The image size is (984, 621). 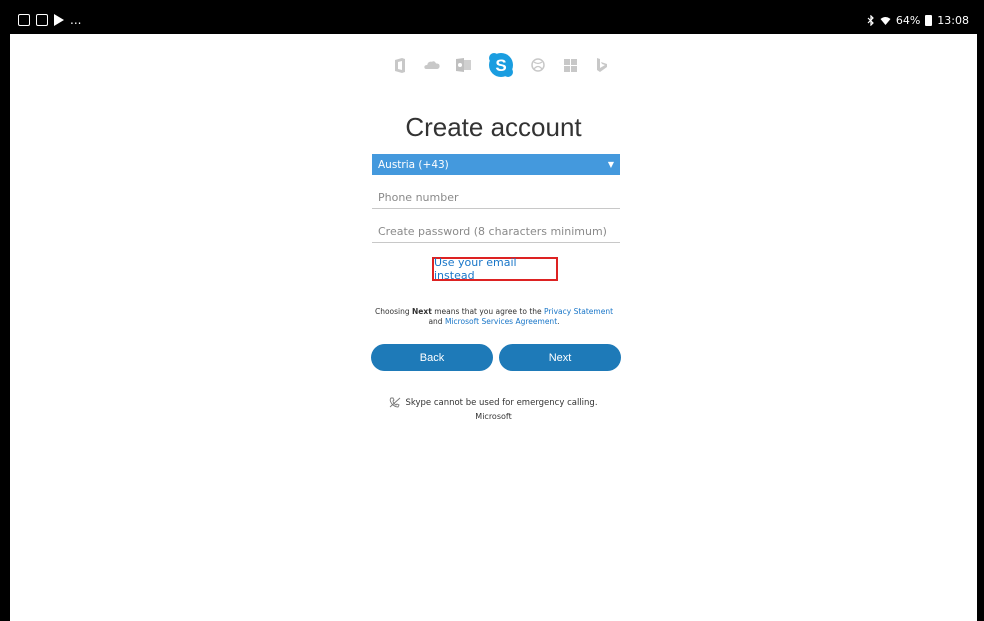 What do you see at coordinates (495, 269) in the screenshot?
I see `use-email-link: Use your email instead` at bounding box center [495, 269].